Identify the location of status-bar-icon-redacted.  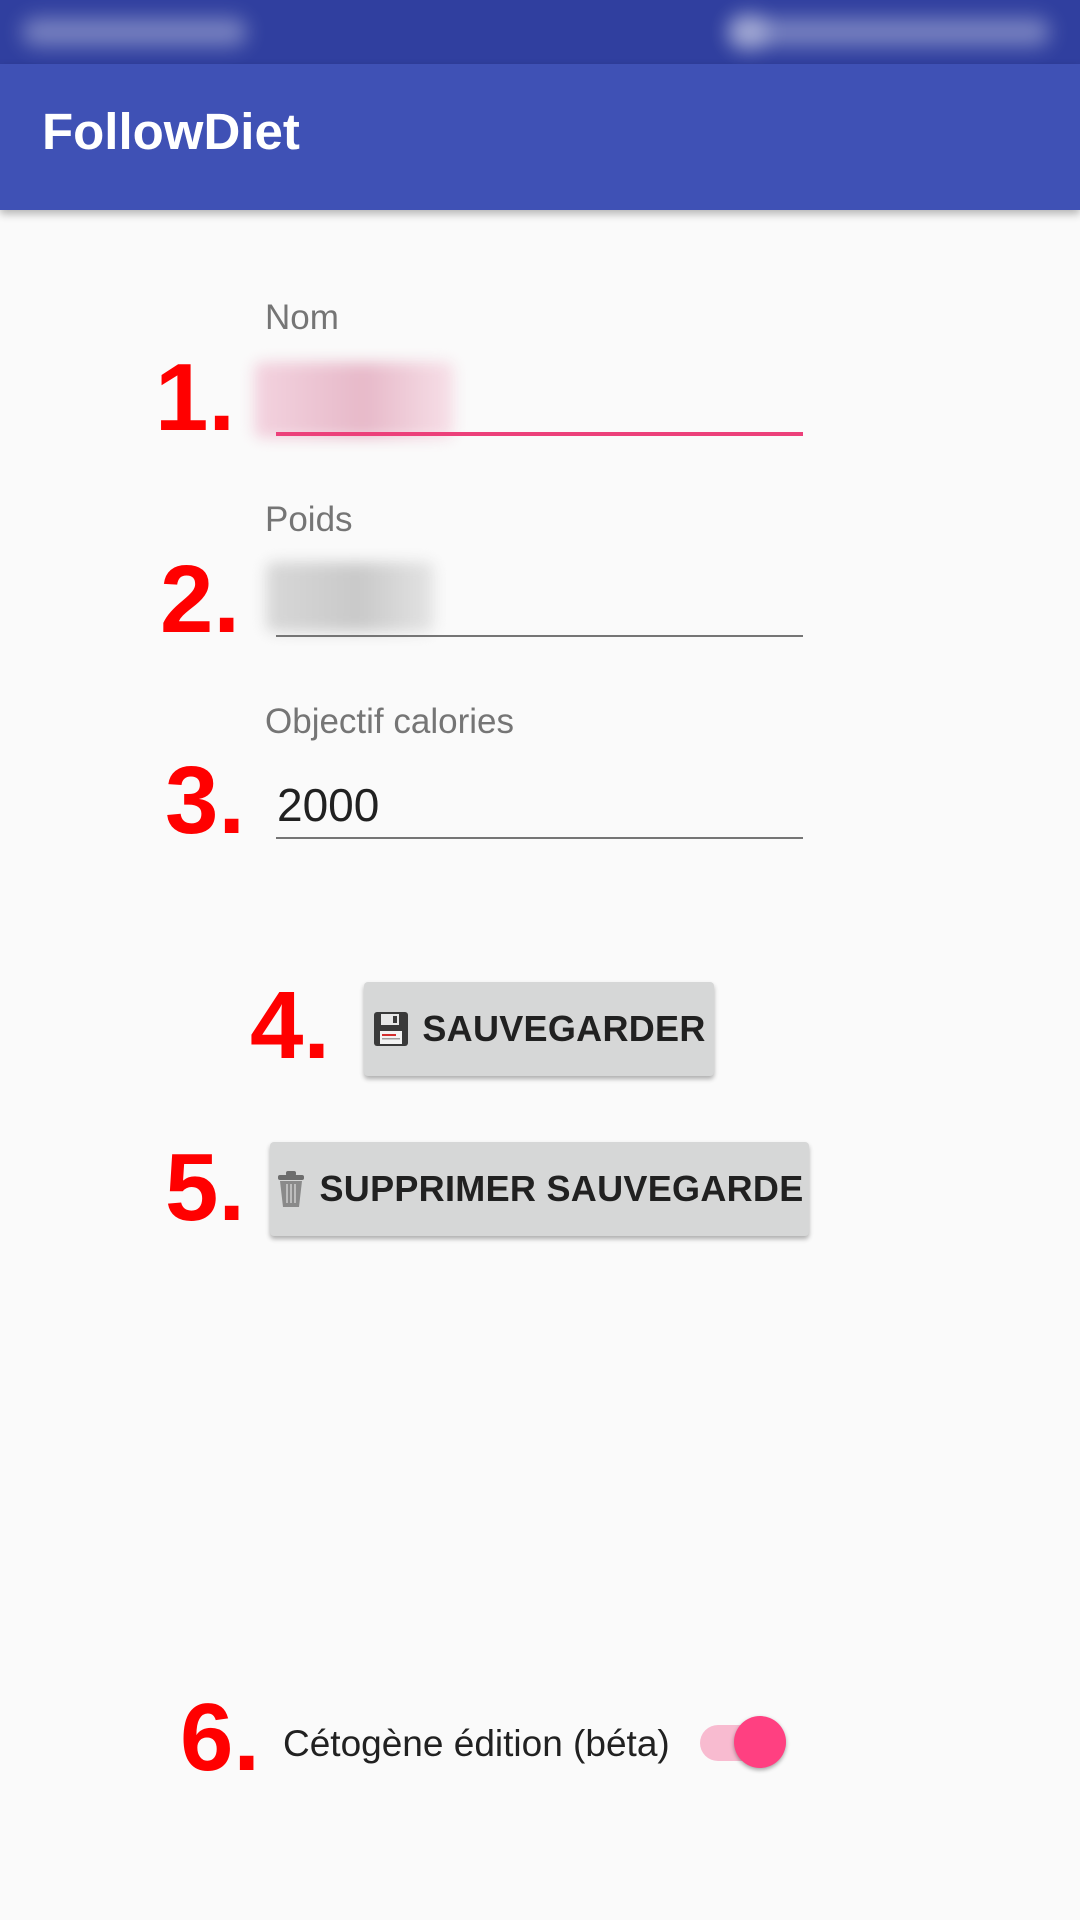
(748, 32).